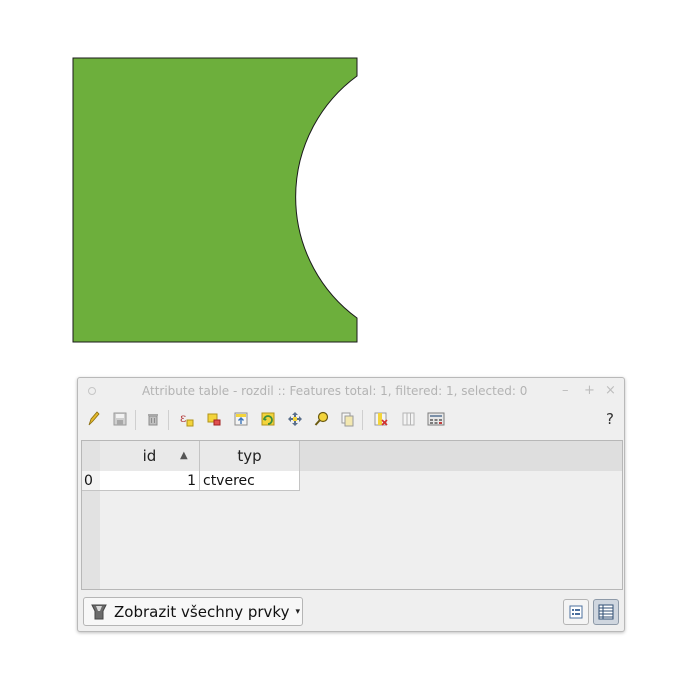 This screenshot has height=700, width=700. I want to click on delete-selected-button, so click(153, 419).